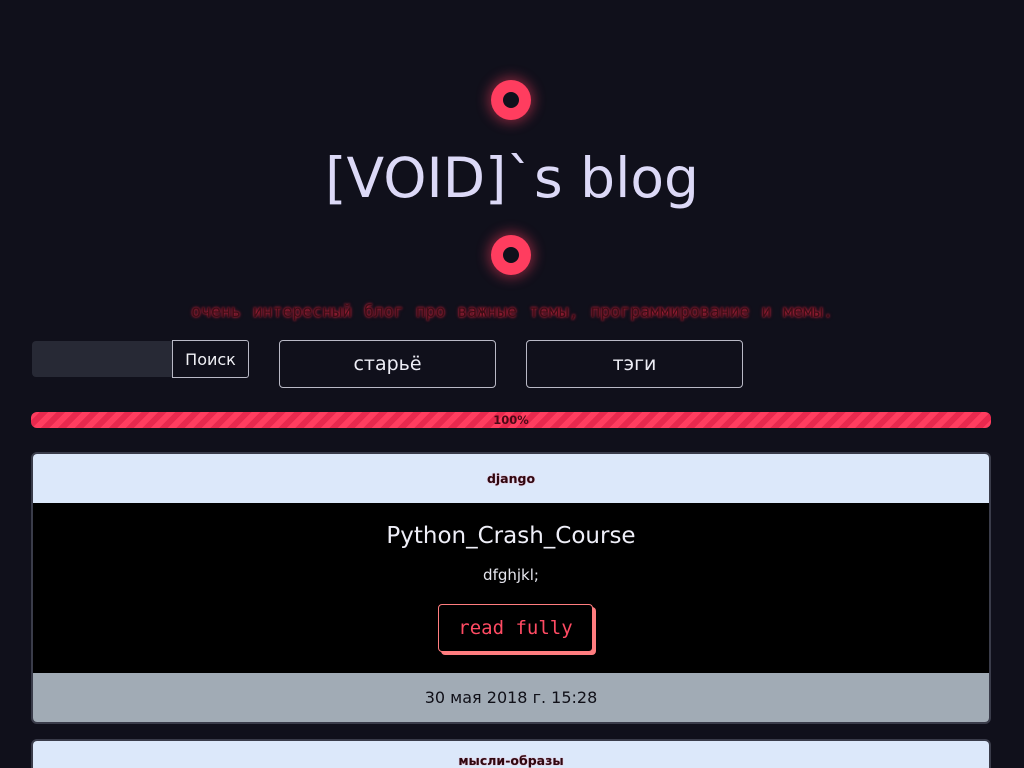 The image size is (1024, 768). I want to click on post-date: 30 мая 2018 г. 15:28, so click(511, 697).